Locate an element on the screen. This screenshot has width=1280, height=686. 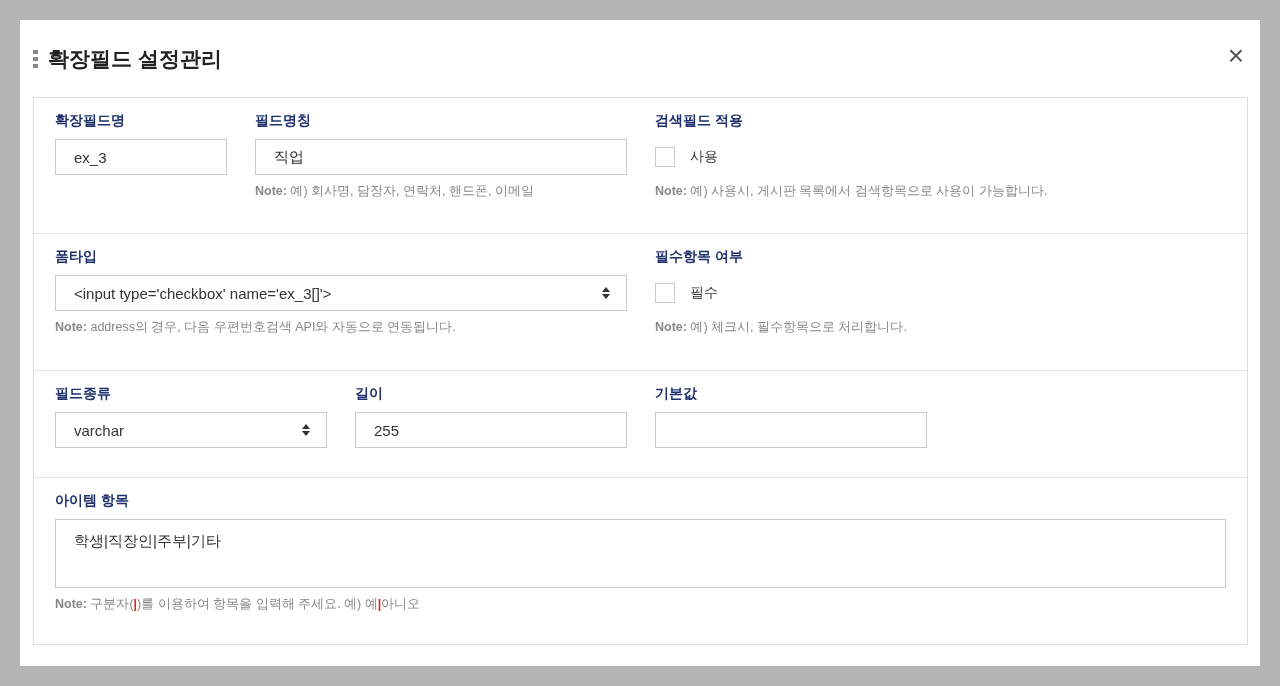
checkbox-label: 사용 is located at coordinates (704, 157).